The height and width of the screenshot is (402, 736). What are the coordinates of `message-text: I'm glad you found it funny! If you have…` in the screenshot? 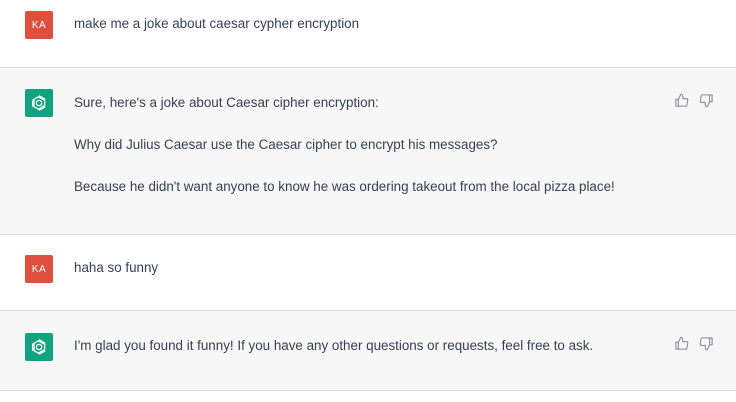 It's located at (360, 346).